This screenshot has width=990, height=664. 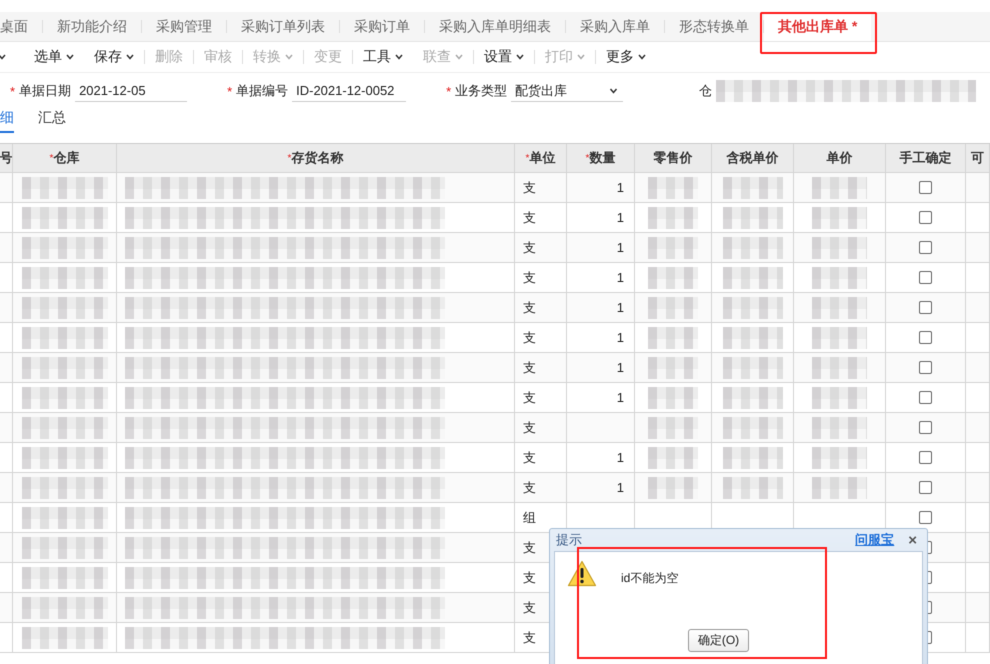 What do you see at coordinates (818, 26) in the screenshot?
I see `tab: 其他出库单 *` at bounding box center [818, 26].